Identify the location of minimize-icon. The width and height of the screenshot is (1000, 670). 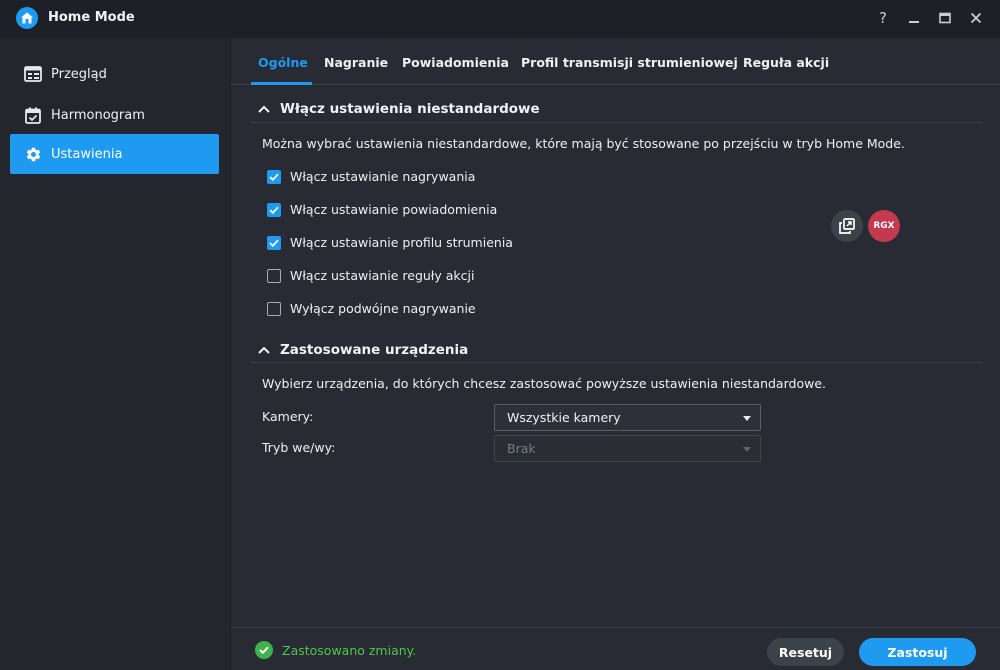
(914, 18).